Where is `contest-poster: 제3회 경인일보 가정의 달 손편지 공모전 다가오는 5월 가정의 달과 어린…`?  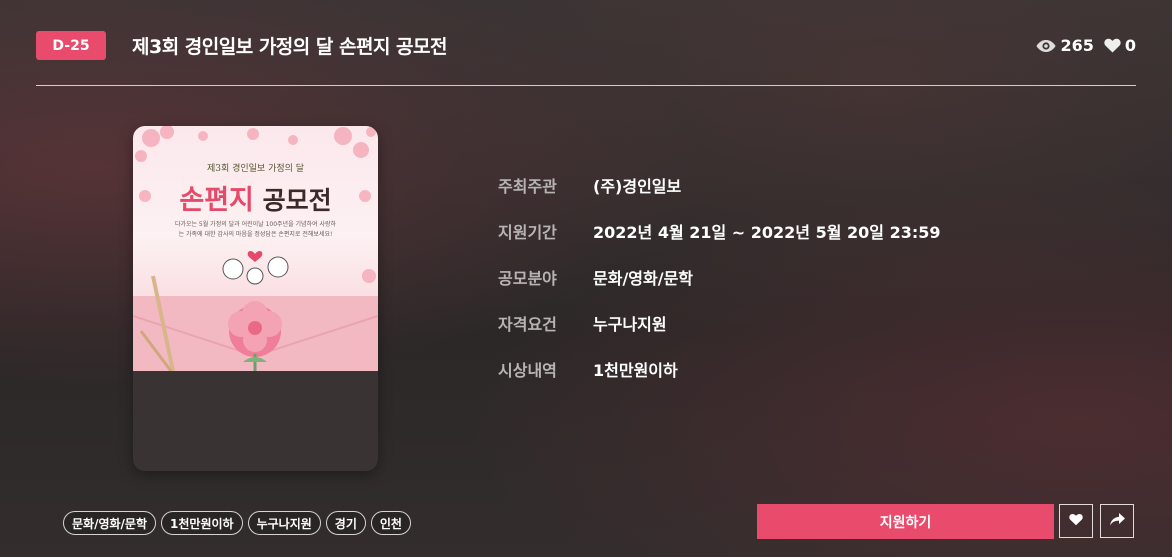
contest-poster: 제3회 경인일보 가정의 달 손편지 공모전 다가오는 5월 가정의 달과 어린… is located at coordinates (255, 298).